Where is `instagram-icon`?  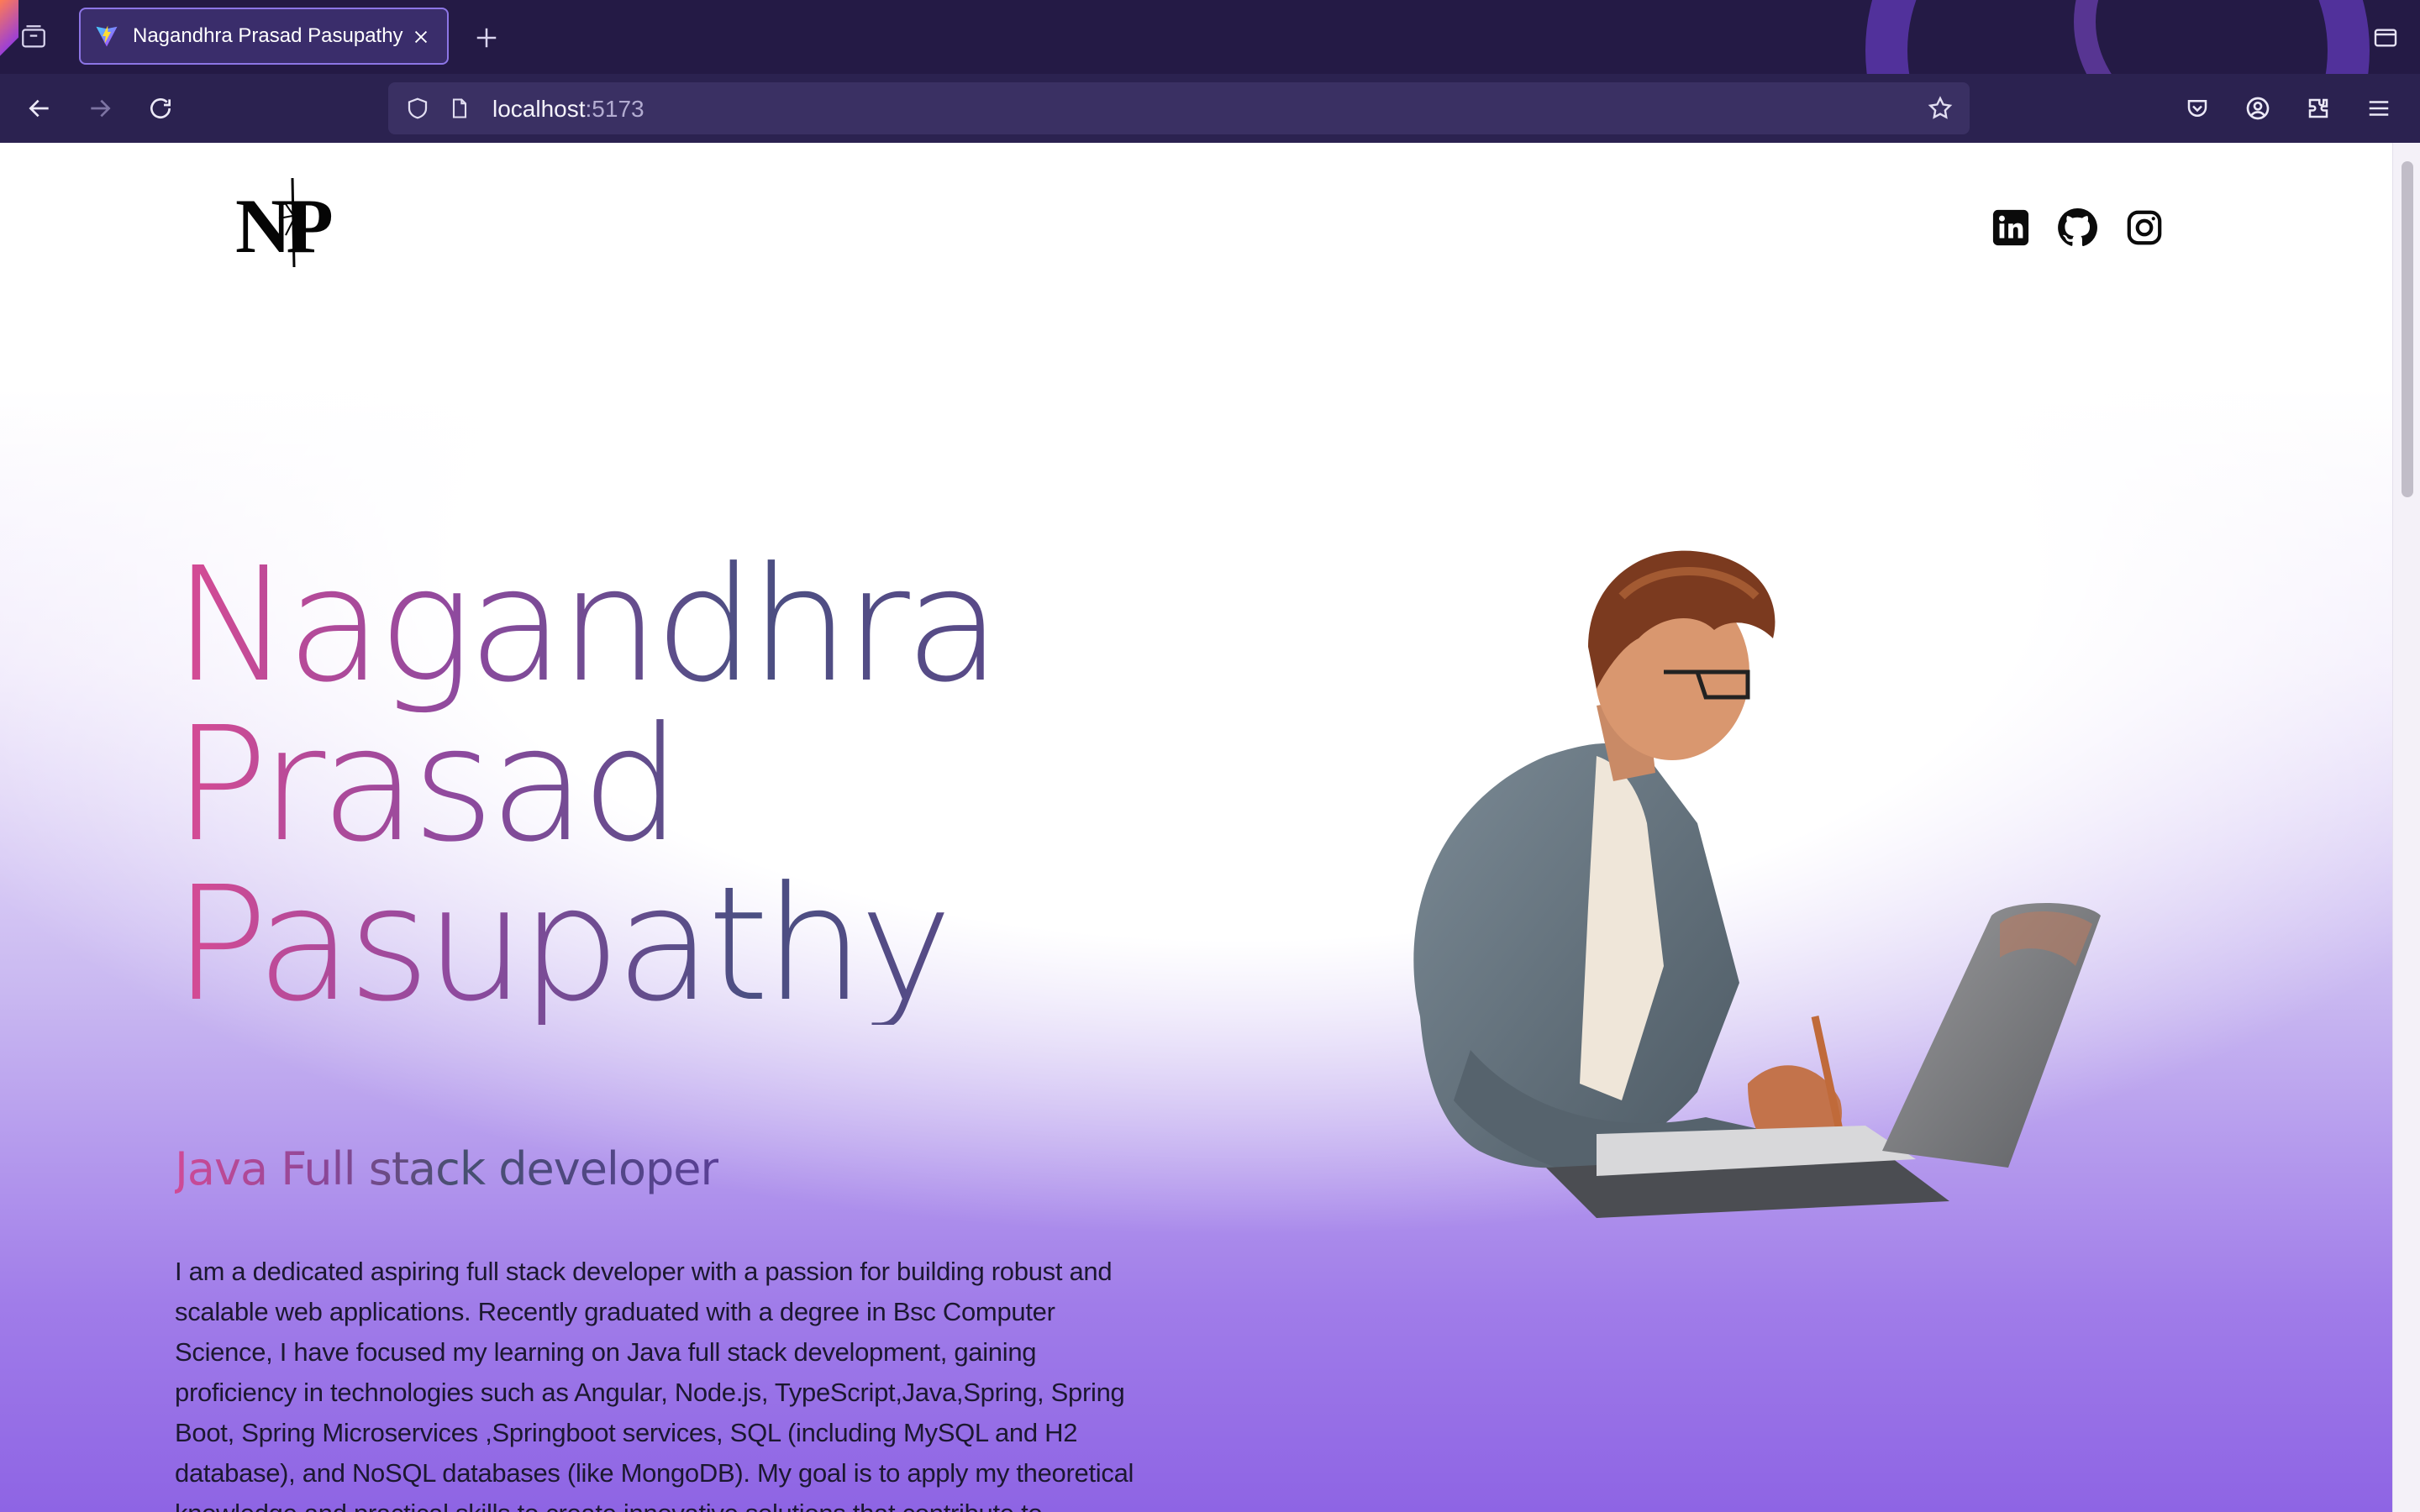
instagram-icon is located at coordinates (2144, 228).